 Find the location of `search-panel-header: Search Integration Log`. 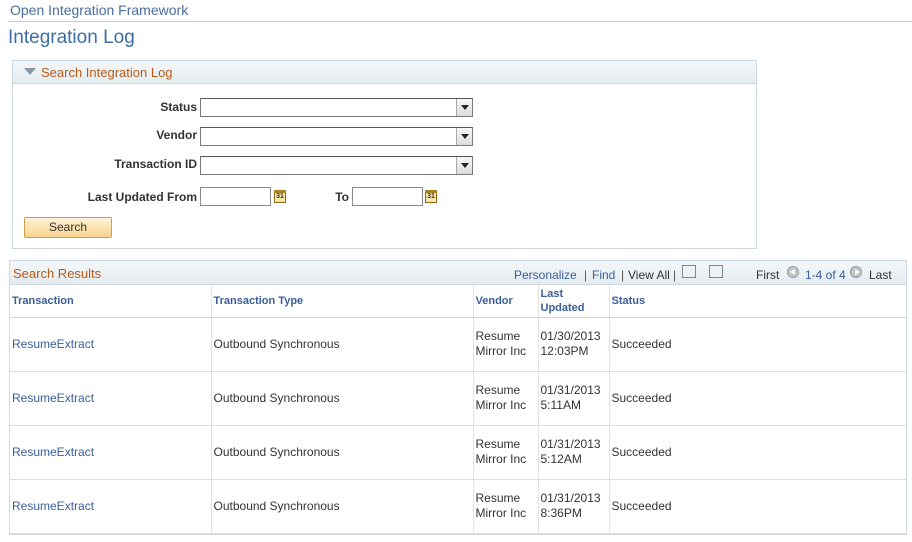

search-panel-header: Search Integration Log is located at coordinates (384, 72).